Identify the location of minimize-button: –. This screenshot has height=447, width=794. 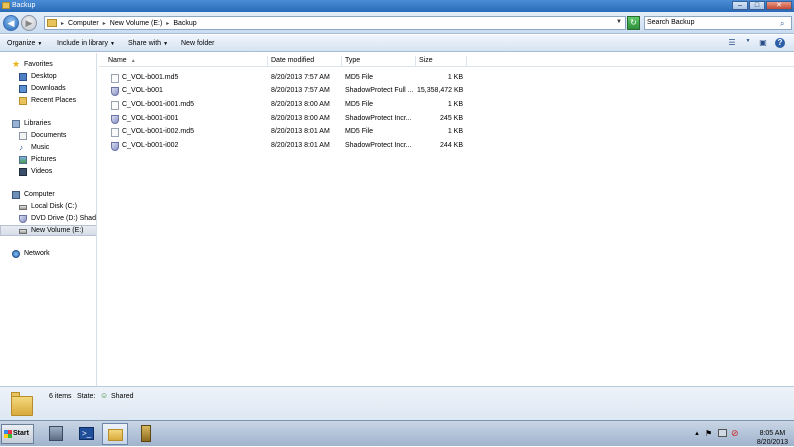
(740, 5).